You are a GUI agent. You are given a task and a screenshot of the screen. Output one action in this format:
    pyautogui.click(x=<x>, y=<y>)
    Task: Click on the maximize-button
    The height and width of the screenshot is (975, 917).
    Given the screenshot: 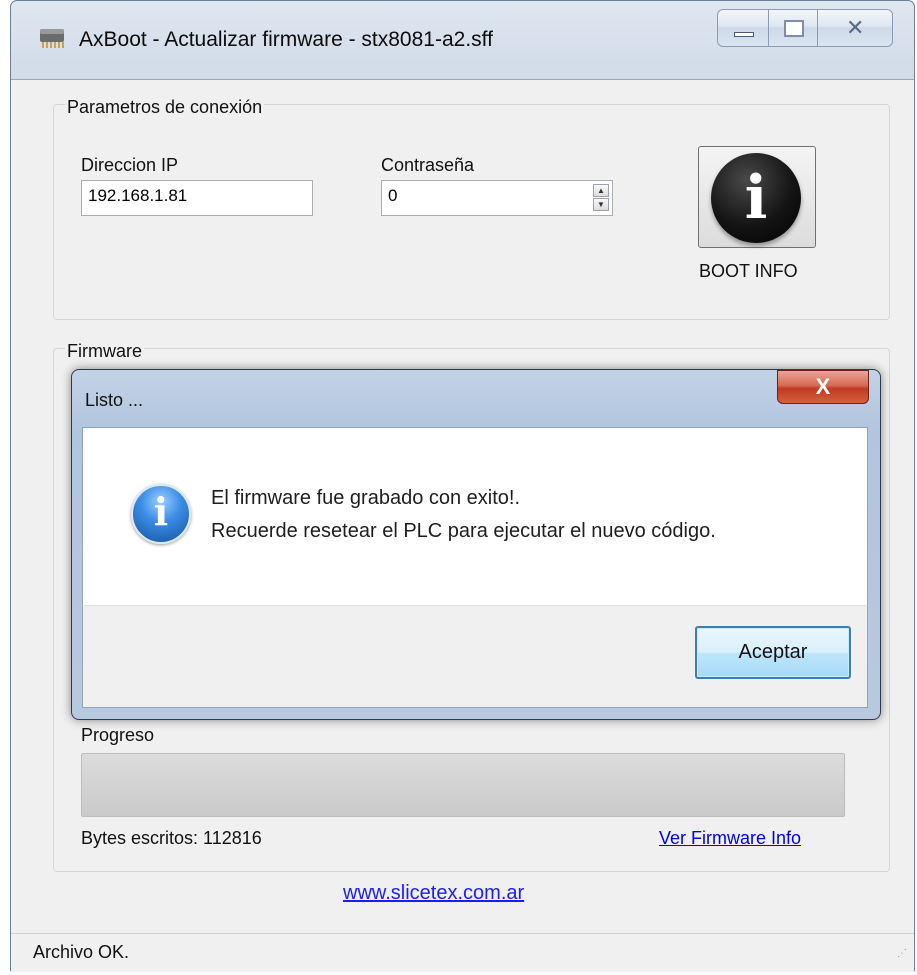 What is the action you would take?
    pyautogui.click(x=793, y=28)
    